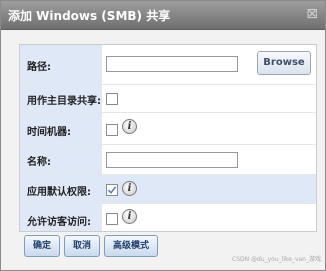  I want to click on guest-access-label: 允许访客访问:, so click(59, 222).